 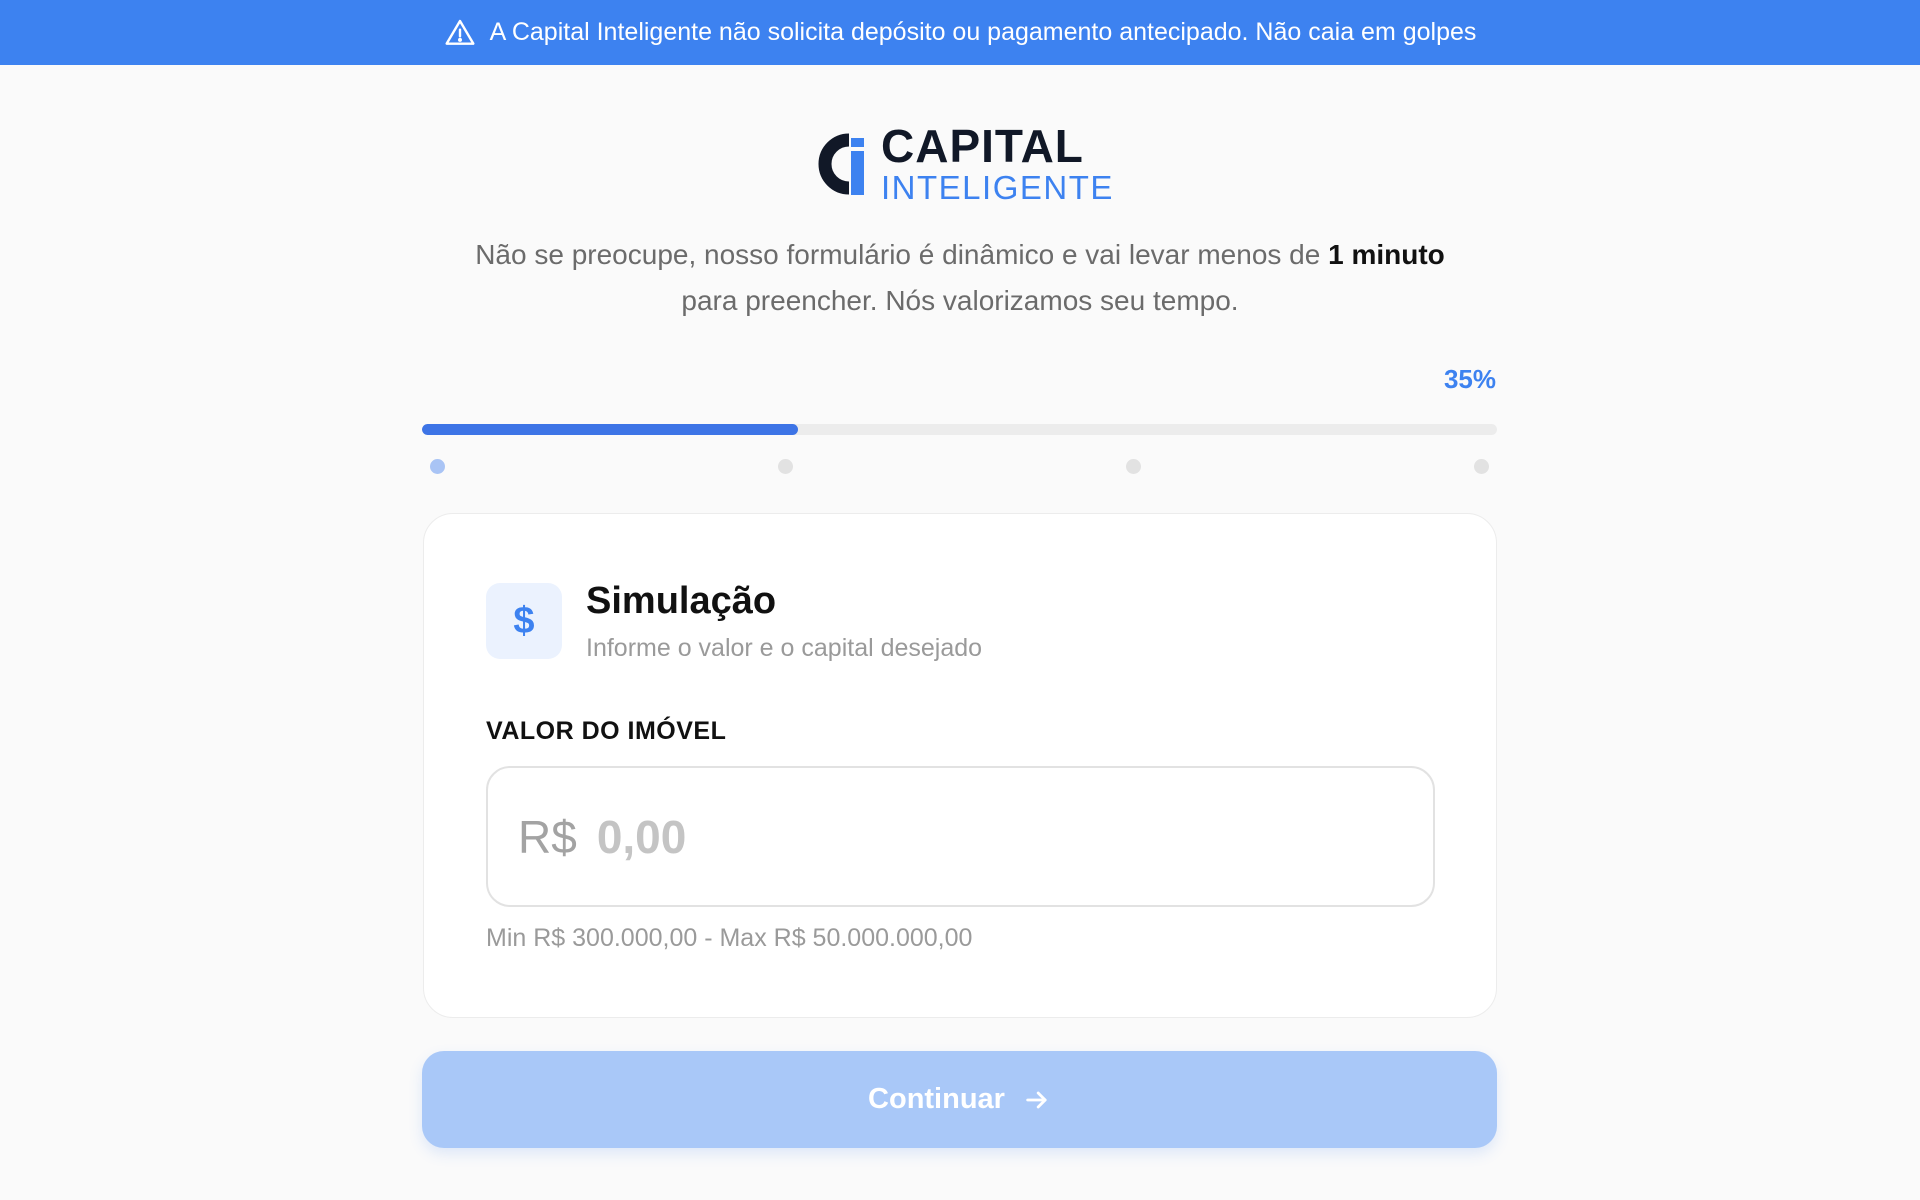 I want to click on progress-bar-fill, so click(x=610, y=429).